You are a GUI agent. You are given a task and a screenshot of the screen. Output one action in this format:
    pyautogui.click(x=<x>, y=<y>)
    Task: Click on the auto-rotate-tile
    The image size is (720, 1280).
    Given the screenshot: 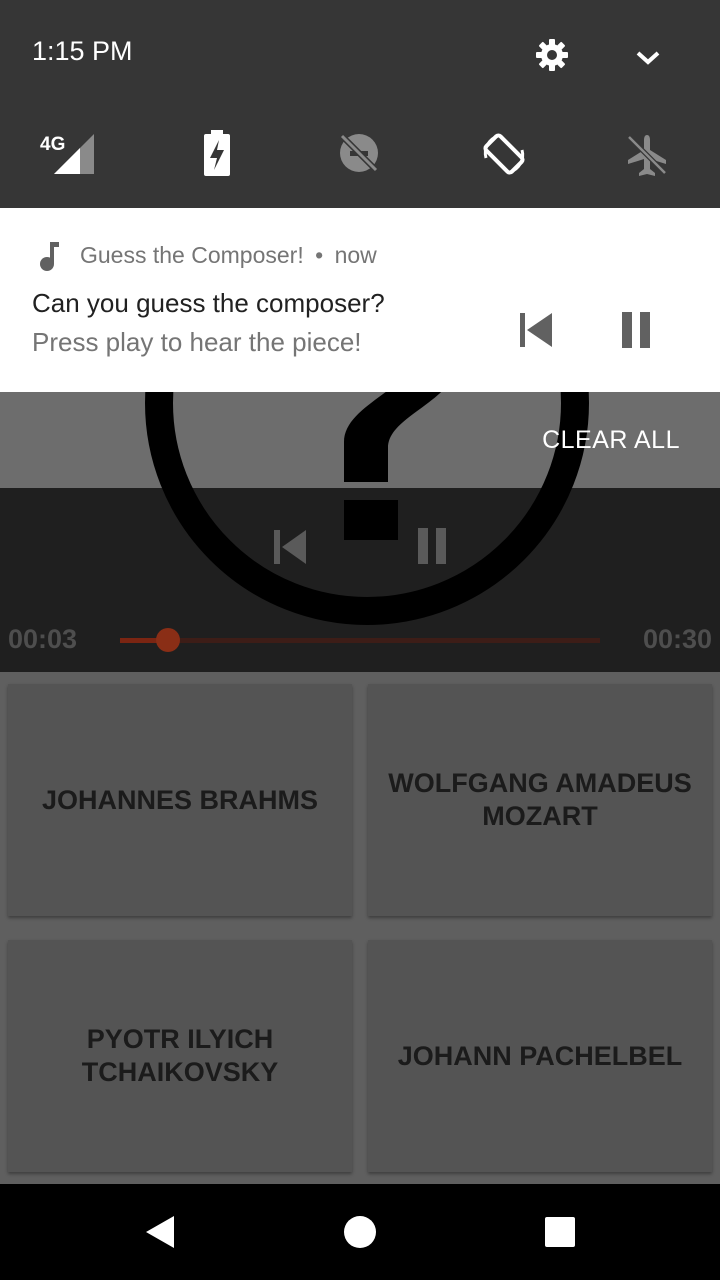 What is the action you would take?
    pyautogui.click(x=504, y=154)
    